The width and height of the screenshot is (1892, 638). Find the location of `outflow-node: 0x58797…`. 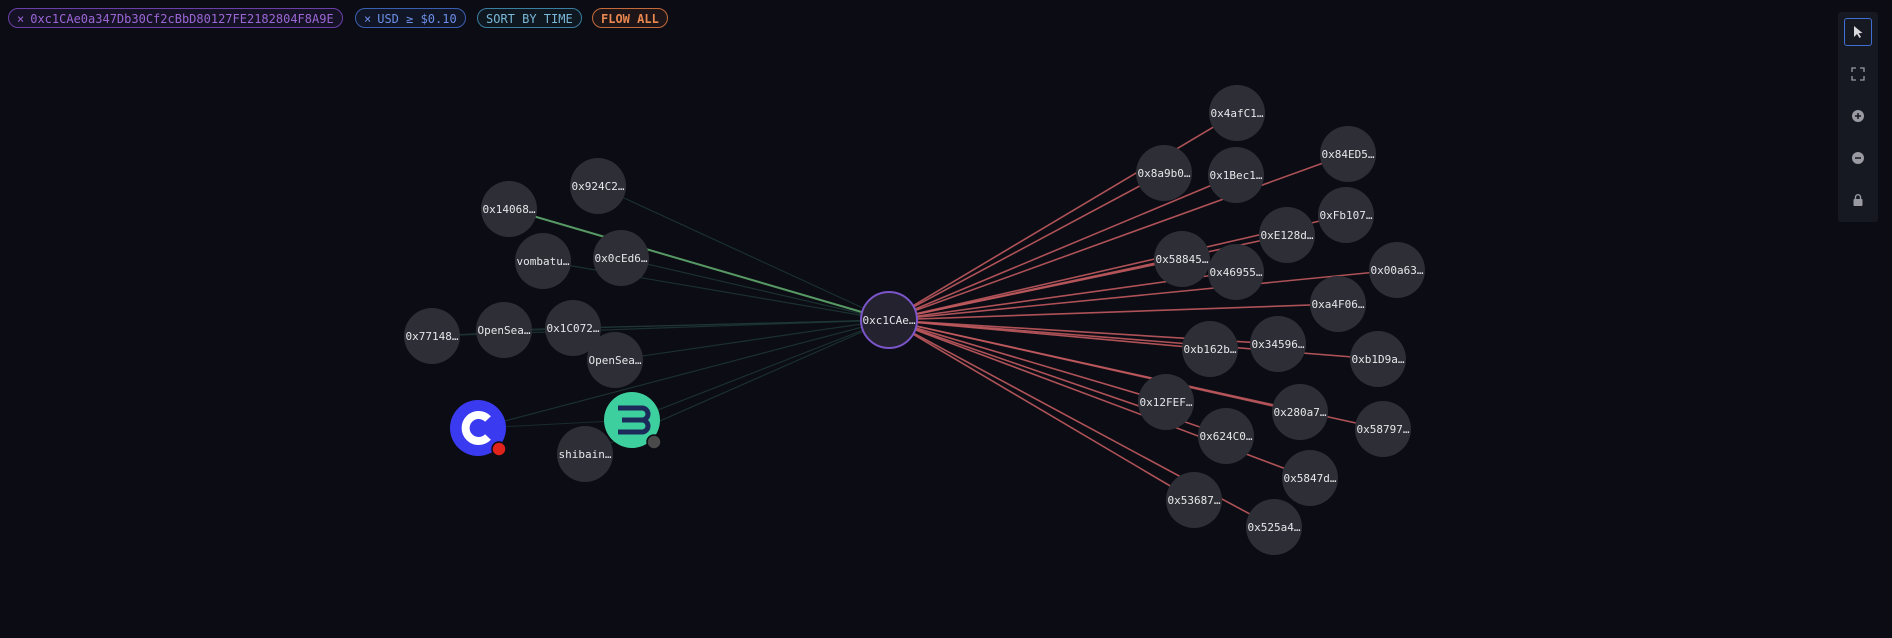

outflow-node: 0x58797… is located at coordinates (1383, 429).